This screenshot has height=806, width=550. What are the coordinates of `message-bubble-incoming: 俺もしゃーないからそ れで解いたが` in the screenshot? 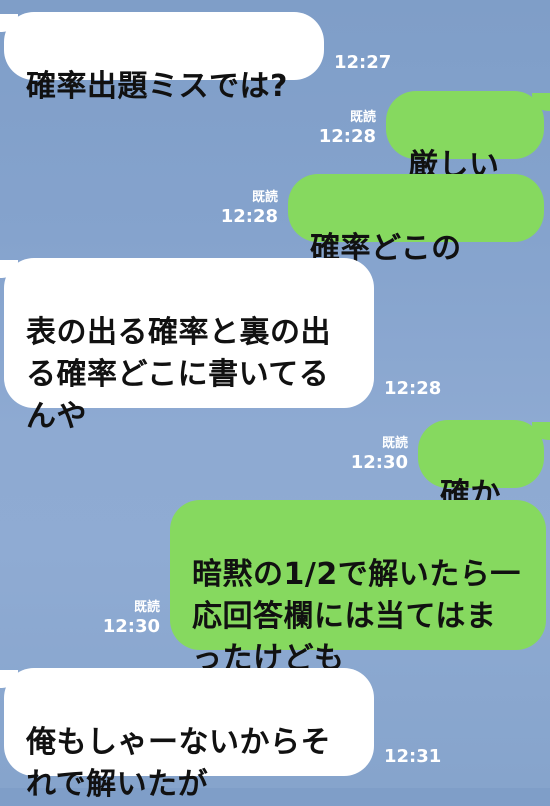 It's located at (189, 735).